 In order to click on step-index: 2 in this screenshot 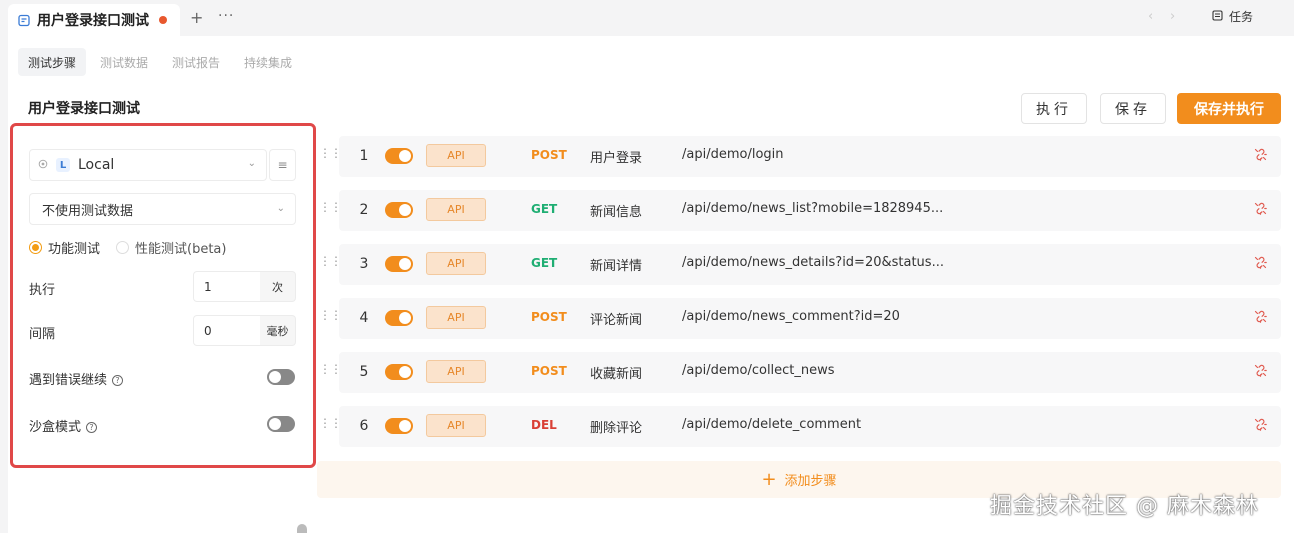, I will do `click(364, 210)`.